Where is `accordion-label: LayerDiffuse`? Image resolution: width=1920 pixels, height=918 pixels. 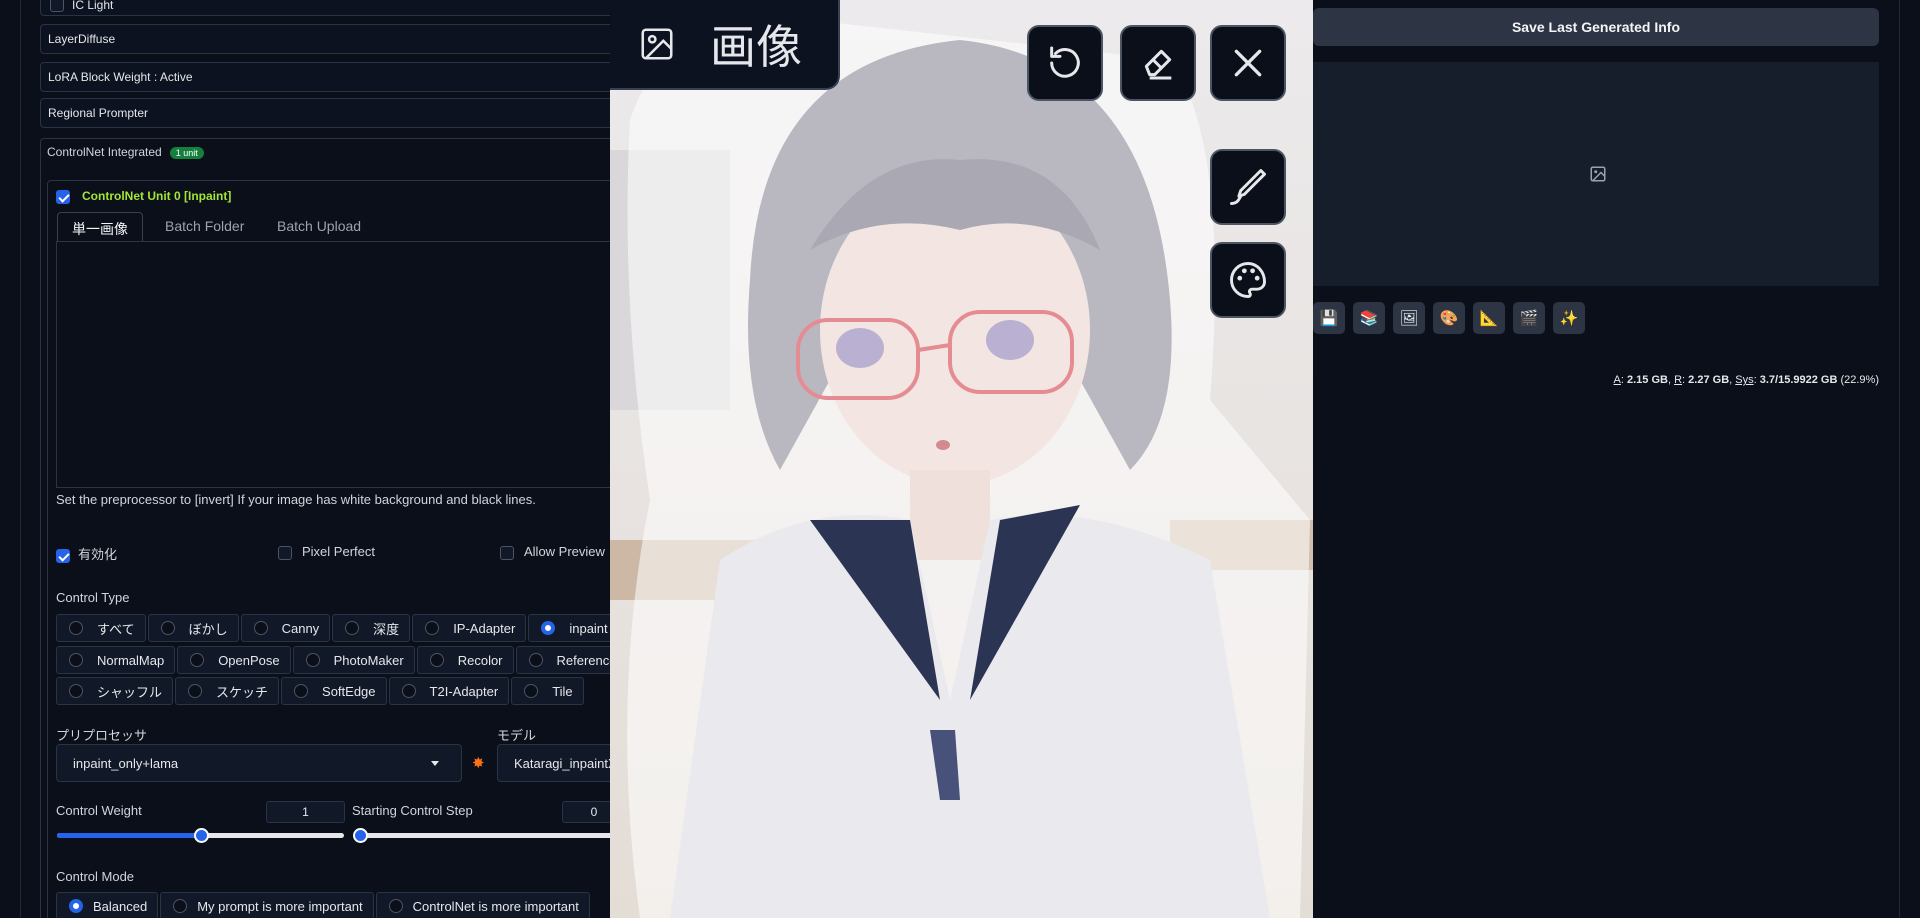 accordion-label: LayerDiffuse is located at coordinates (82, 39).